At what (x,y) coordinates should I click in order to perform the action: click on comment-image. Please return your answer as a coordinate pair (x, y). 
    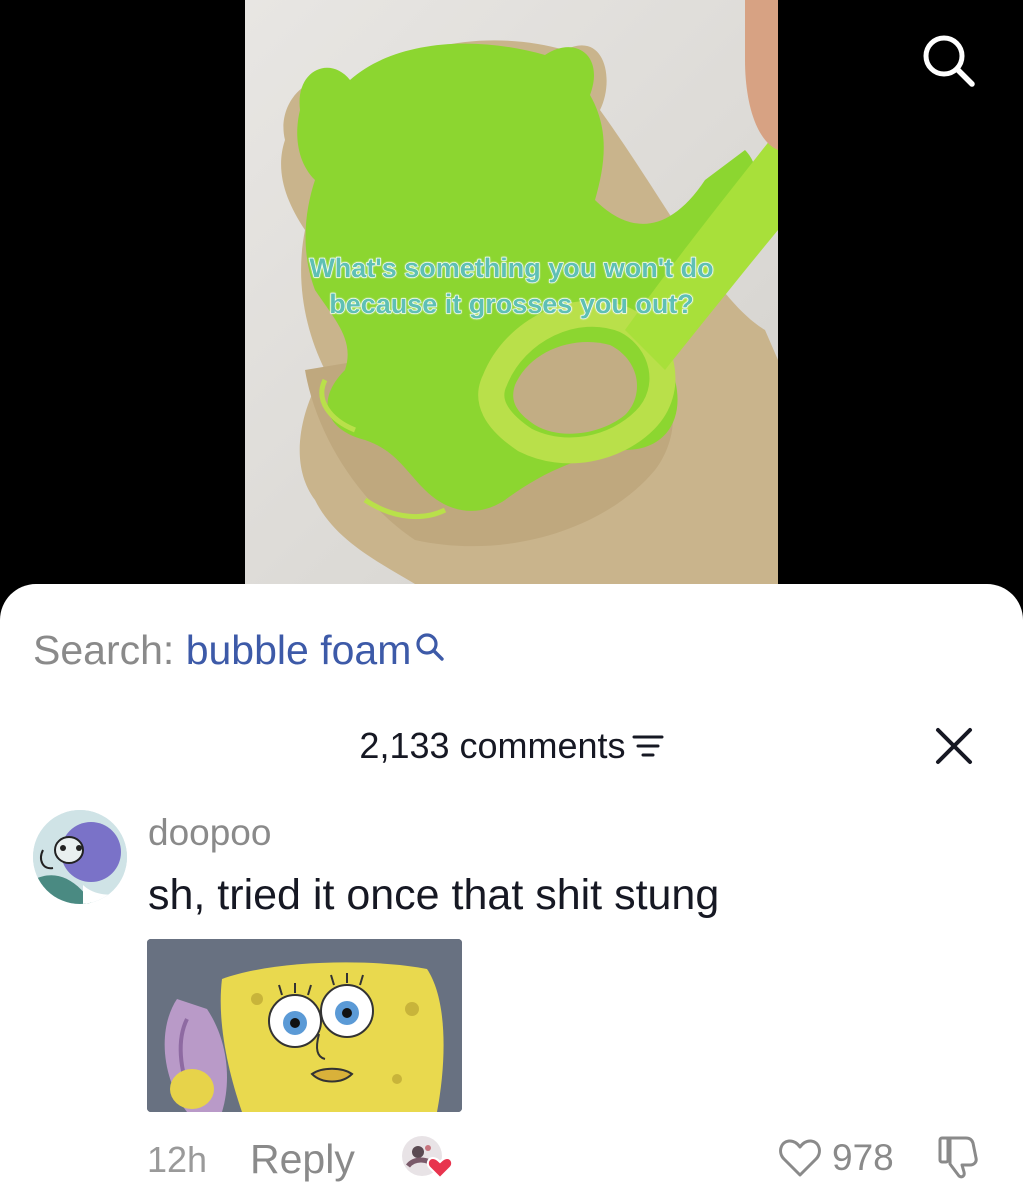
    Looking at the image, I should click on (304, 1025).